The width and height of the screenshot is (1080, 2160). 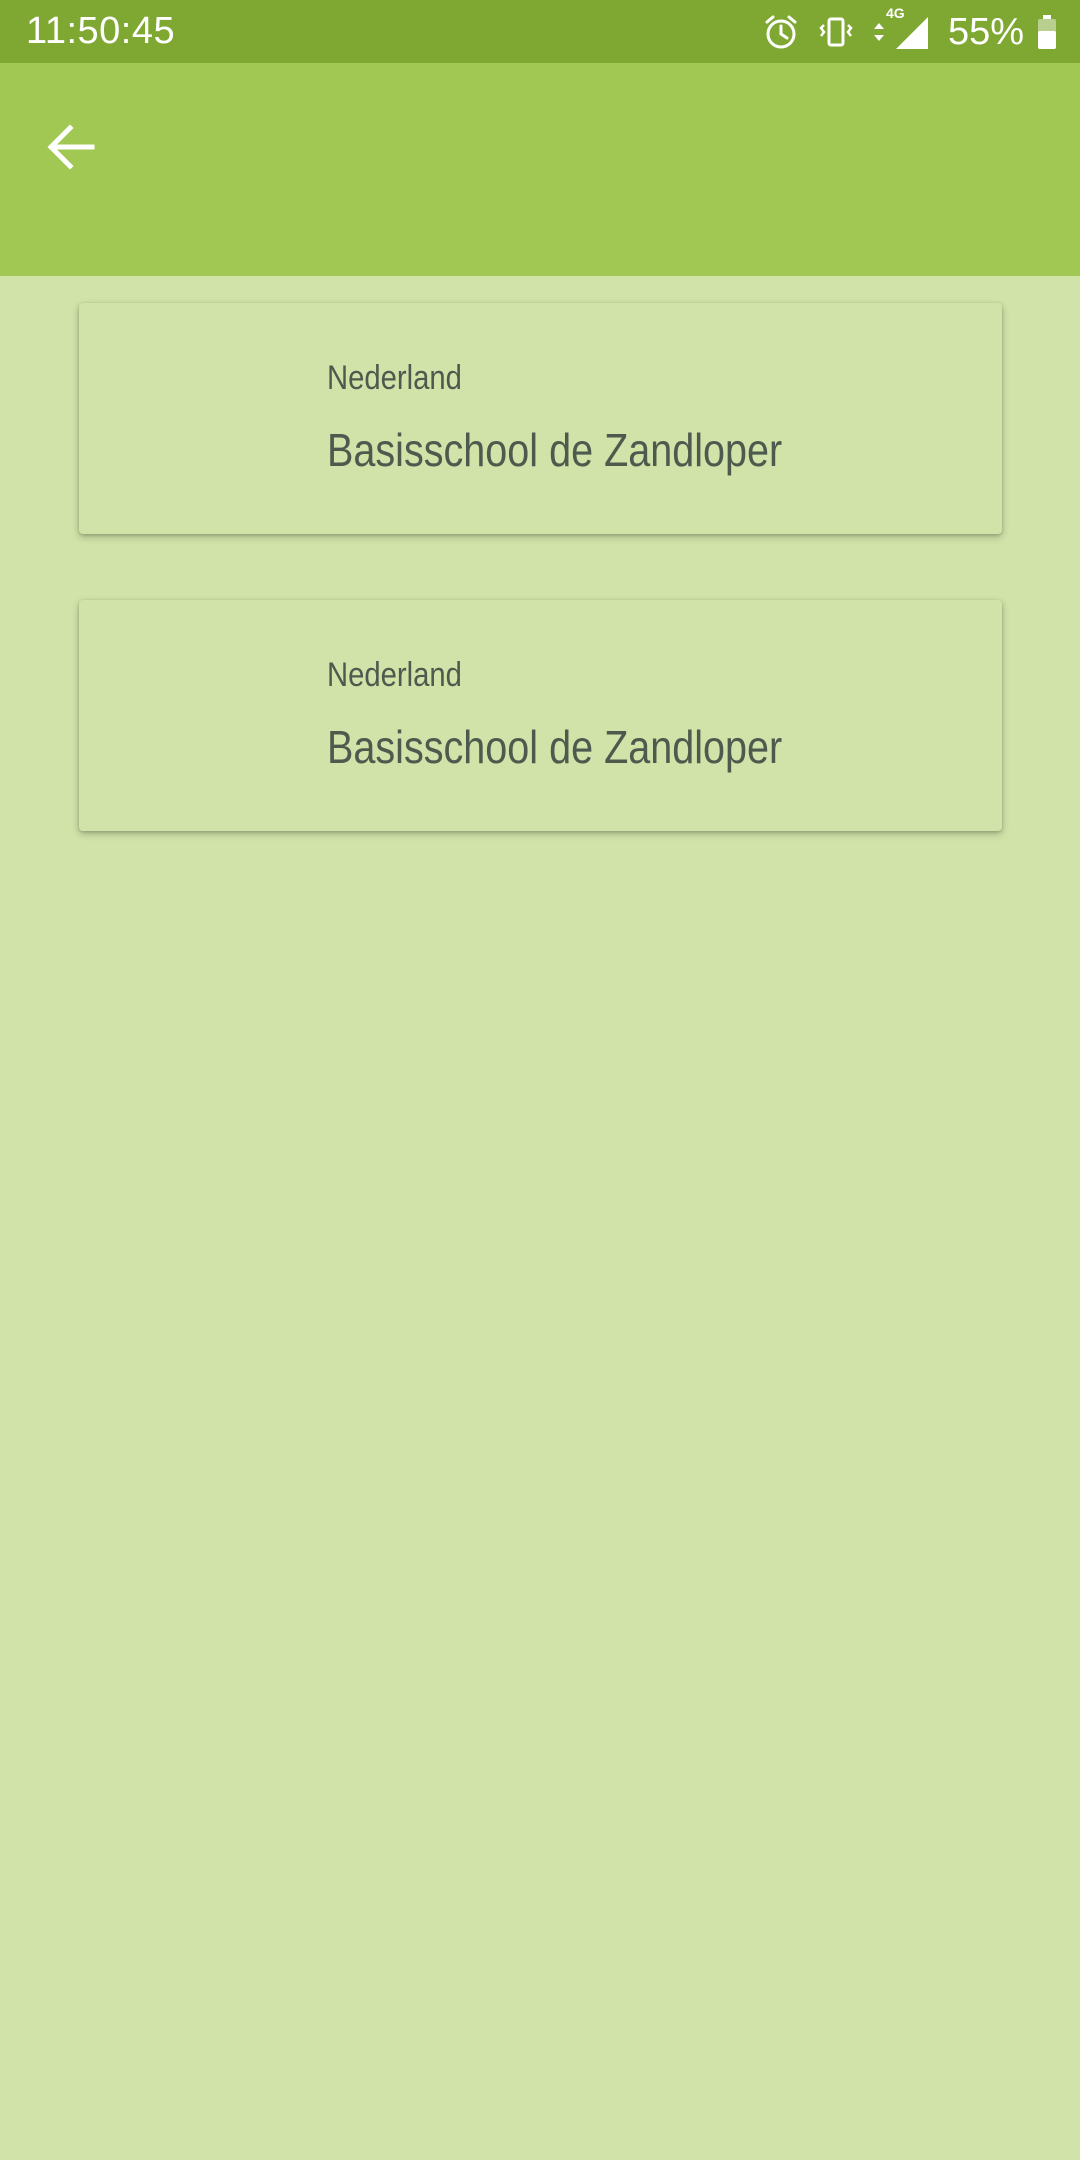 I want to click on app-bar, so click(x=540, y=169).